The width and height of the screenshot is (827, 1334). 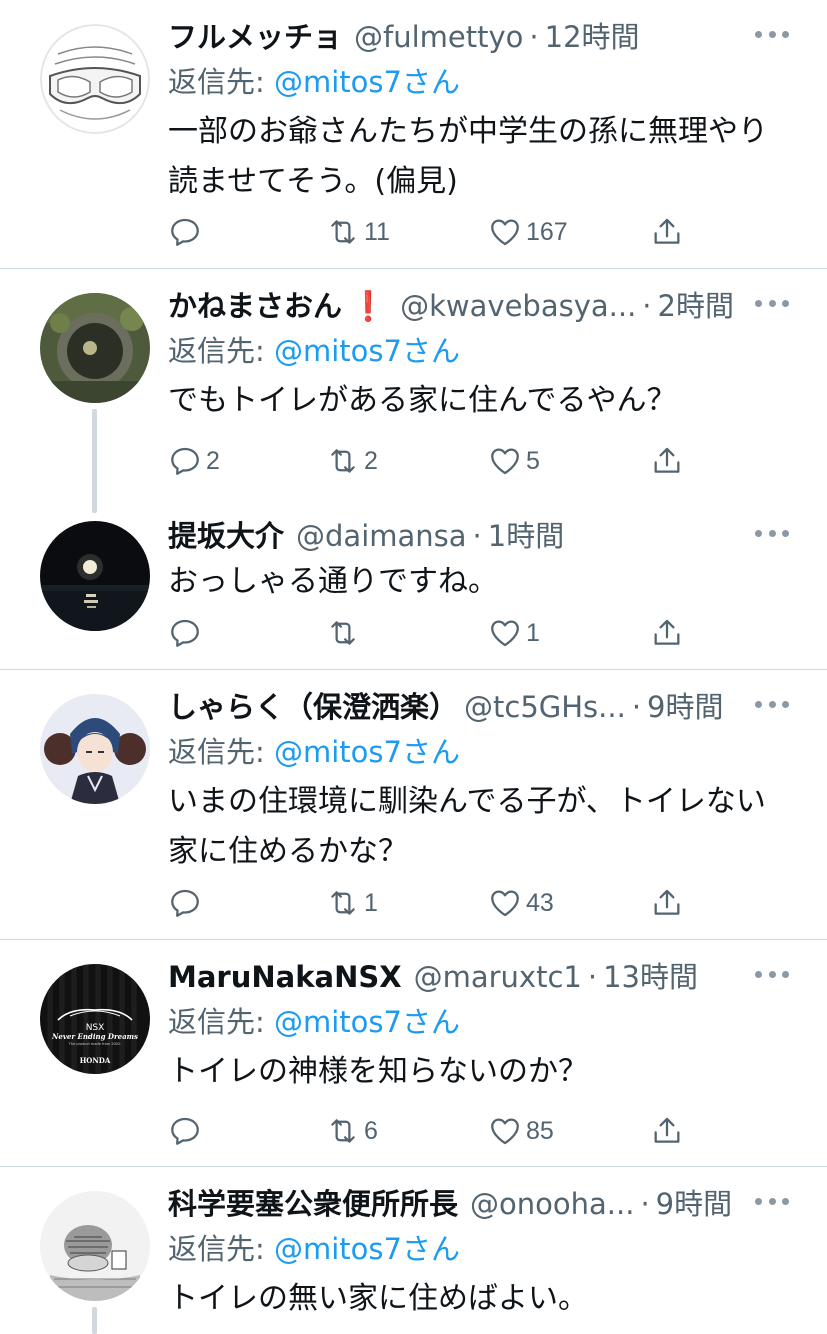 I want to click on display-name: しゃらく（保澄洒楽）, so click(x=313, y=707).